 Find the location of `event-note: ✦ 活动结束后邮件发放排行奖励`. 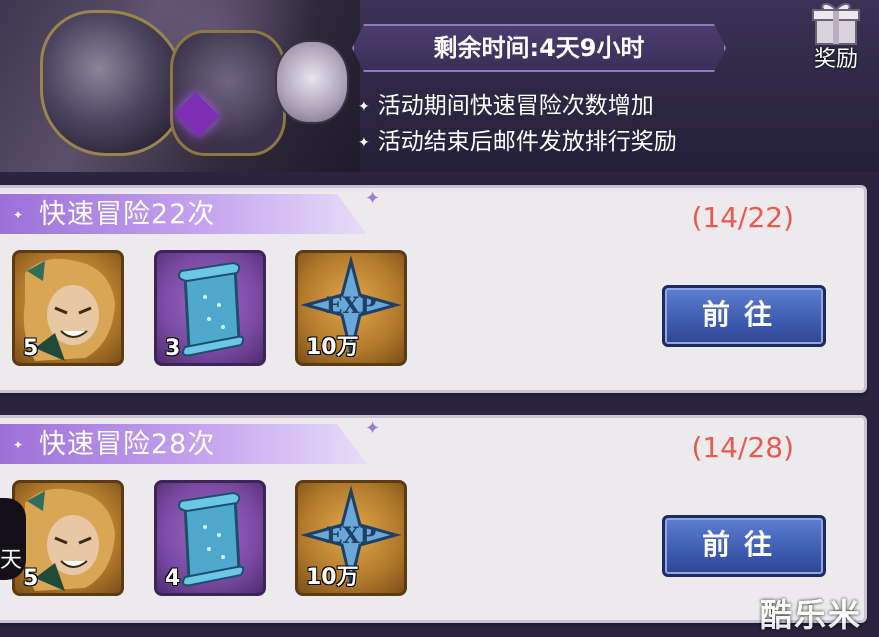

event-note: ✦ 活动结束后邮件发放排行奖励 is located at coordinates (517, 142).